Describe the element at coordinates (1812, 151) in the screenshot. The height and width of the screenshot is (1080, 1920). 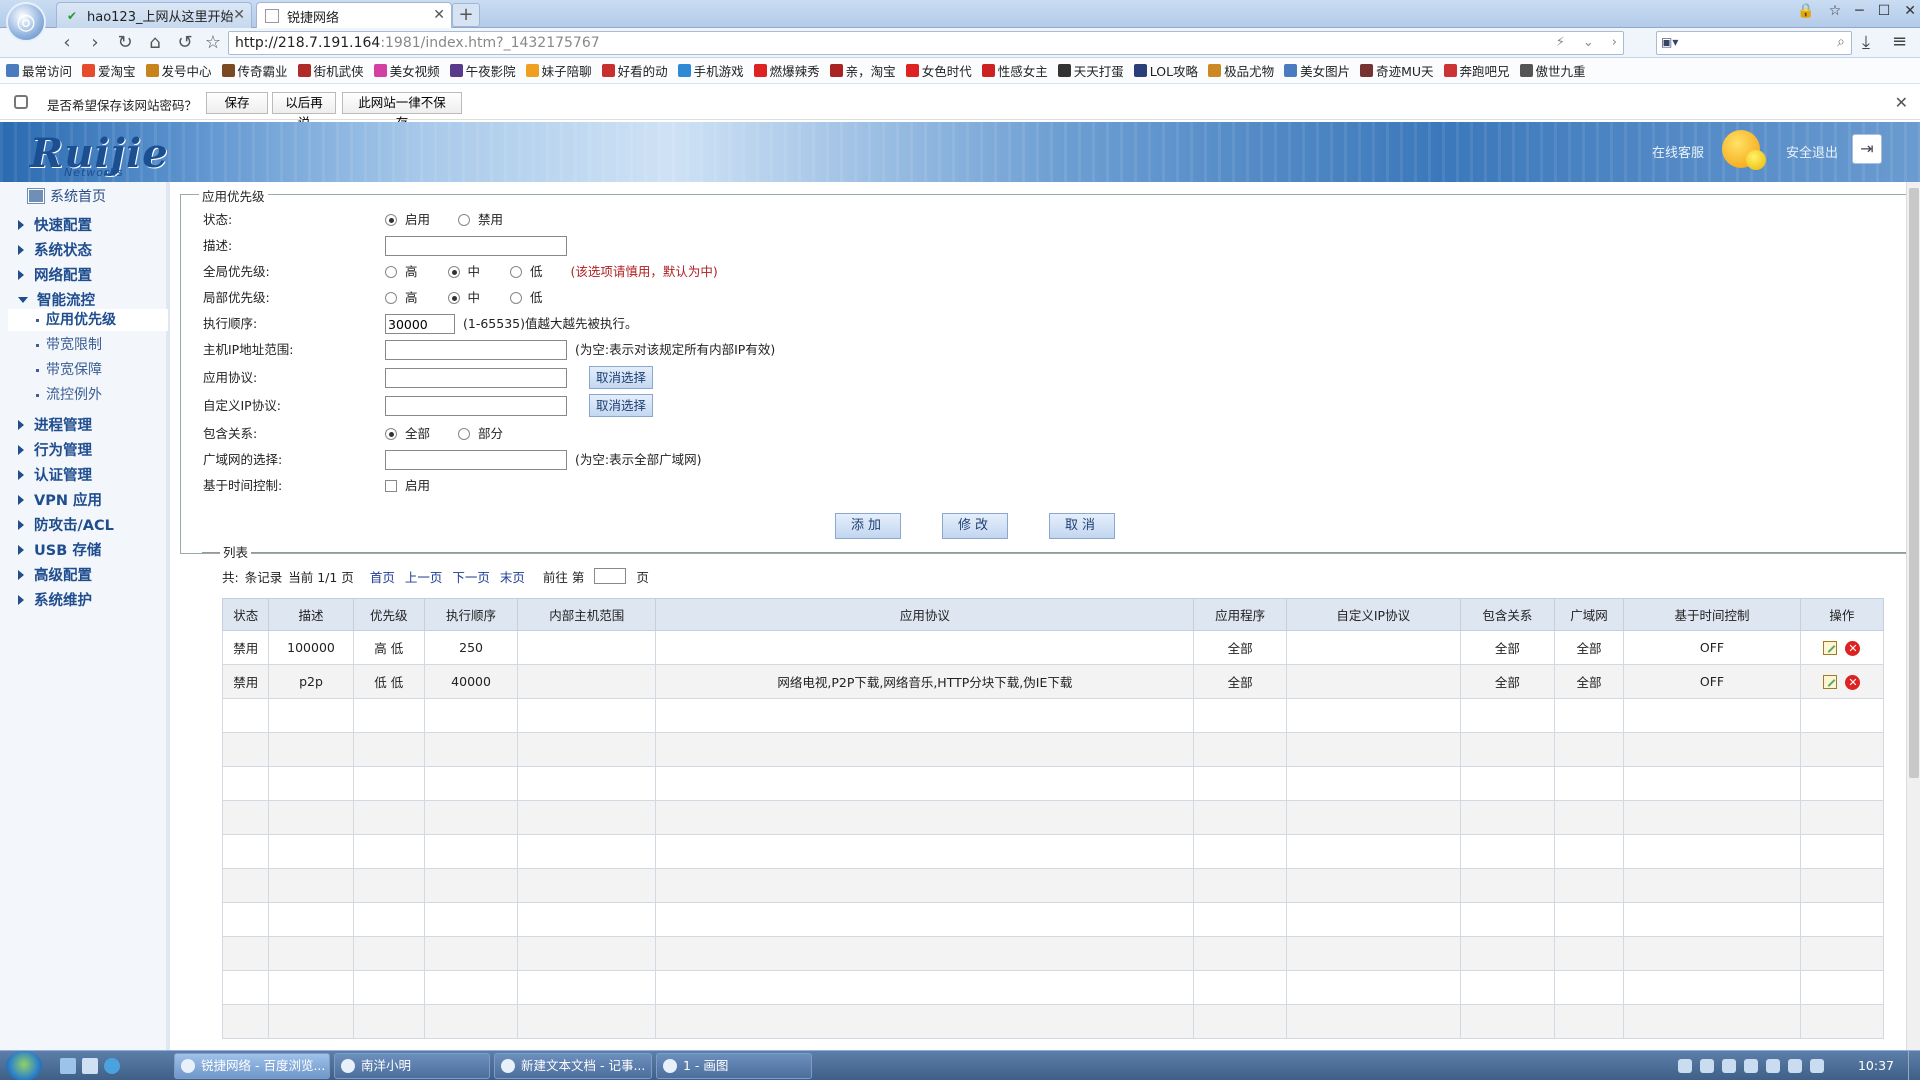
I see `safe-exit-link: 安全退出` at that location.